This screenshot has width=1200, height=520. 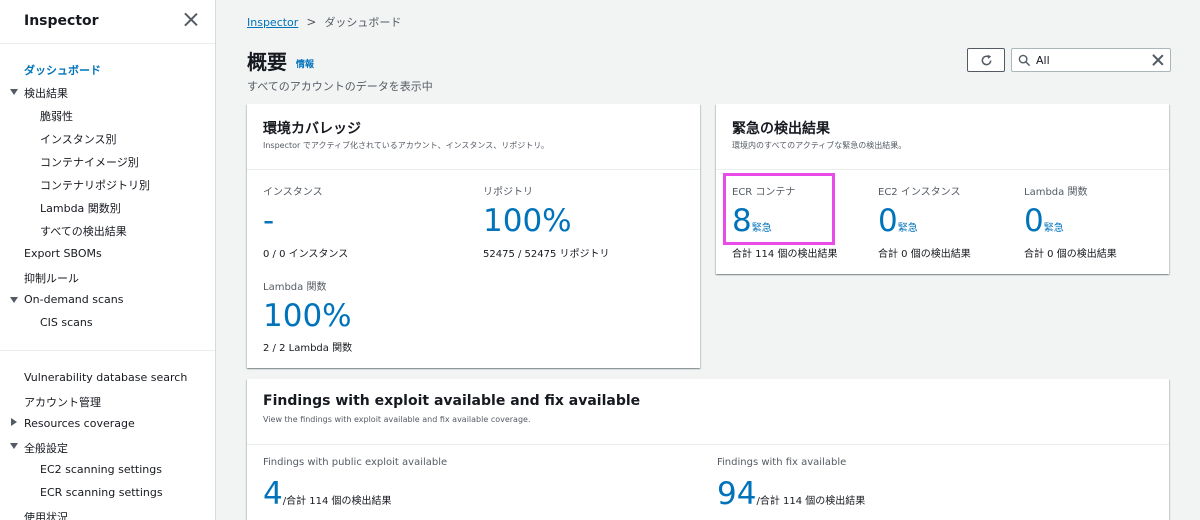 I want to click on repositories-sub: 52475 / 52475 リポジトリ, so click(x=546, y=254).